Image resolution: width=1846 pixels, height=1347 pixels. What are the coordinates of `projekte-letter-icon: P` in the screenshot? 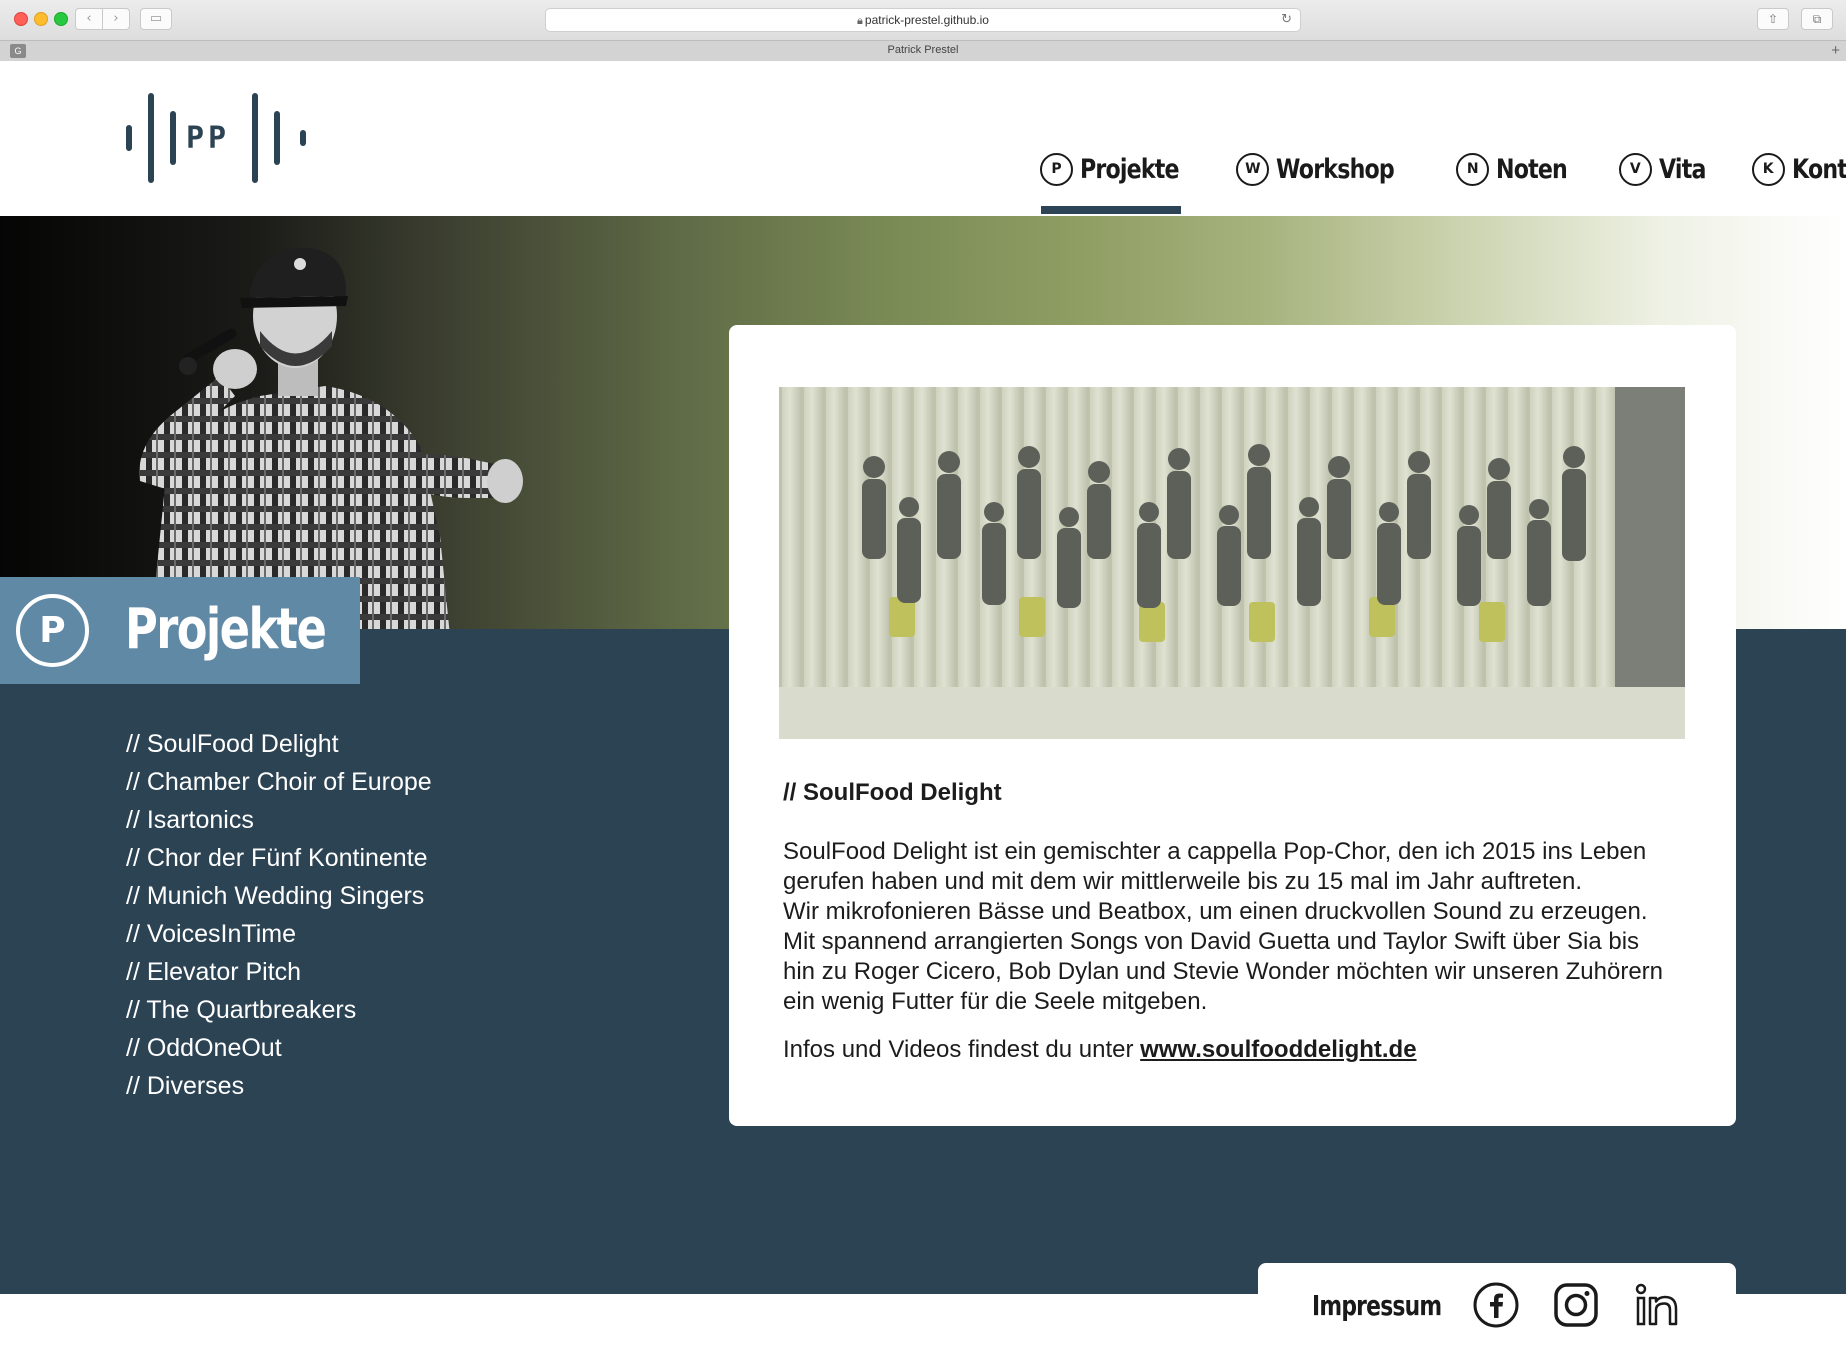 It's located at (1056, 169).